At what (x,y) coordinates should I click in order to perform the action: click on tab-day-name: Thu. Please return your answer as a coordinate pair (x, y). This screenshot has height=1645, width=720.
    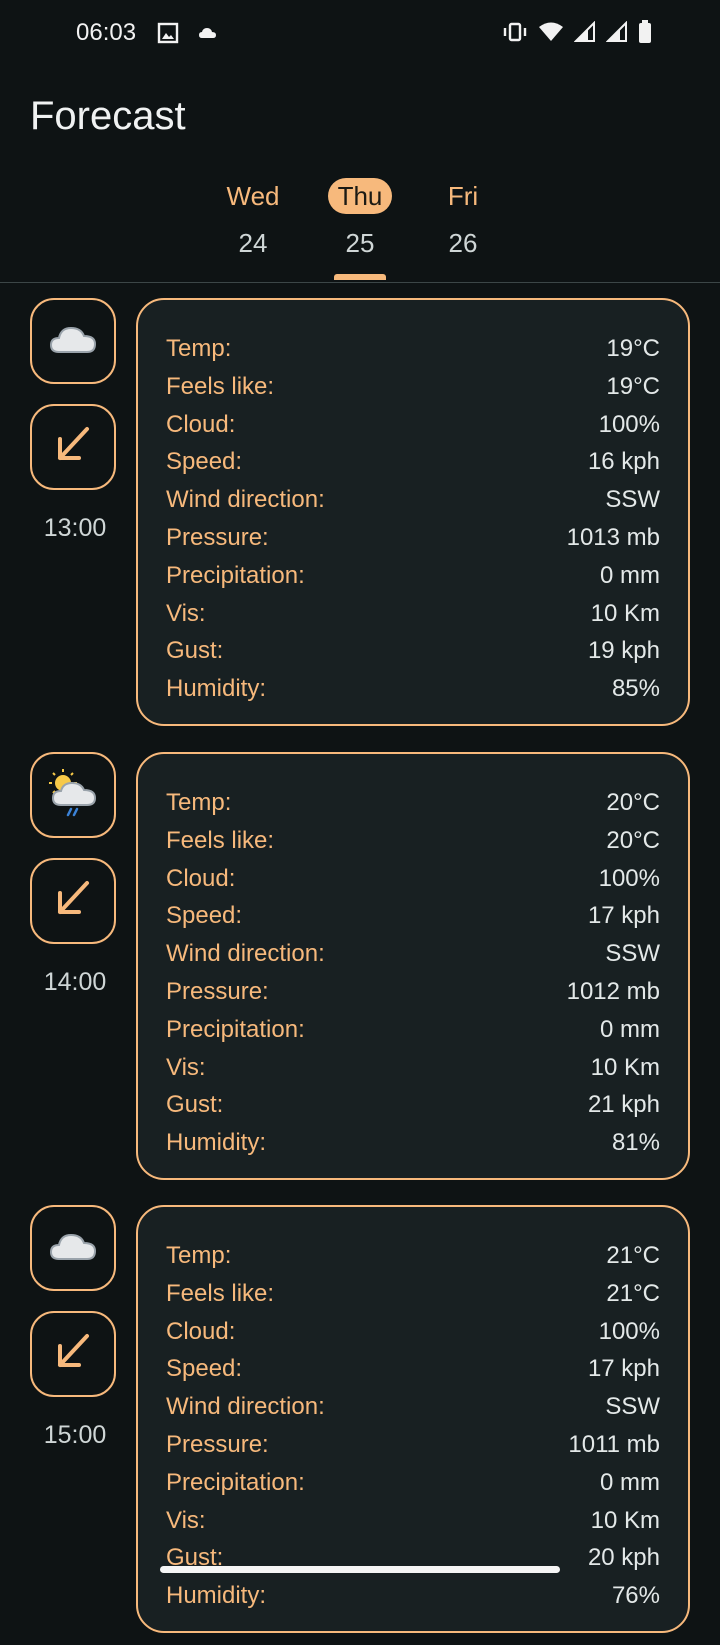
    Looking at the image, I should click on (360, 196).